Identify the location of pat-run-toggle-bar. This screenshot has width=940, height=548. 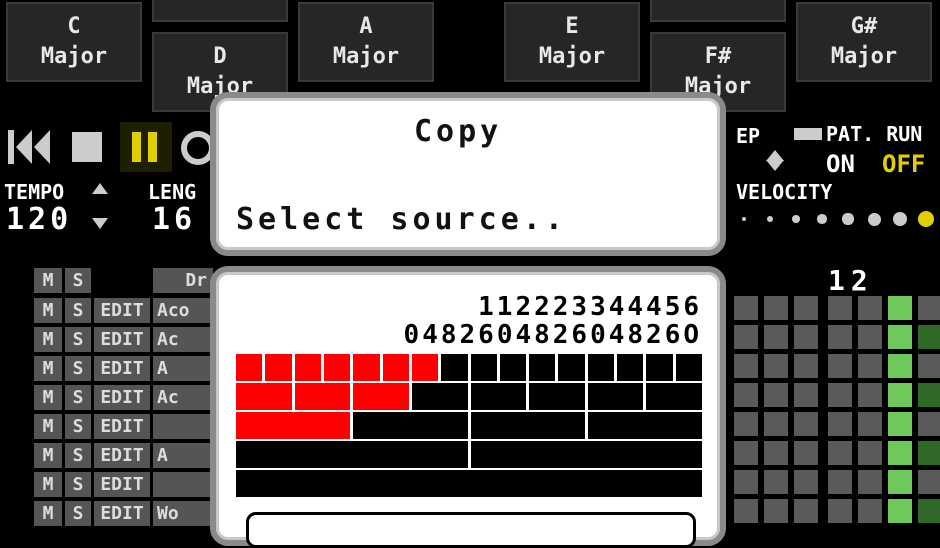
(808, 134).